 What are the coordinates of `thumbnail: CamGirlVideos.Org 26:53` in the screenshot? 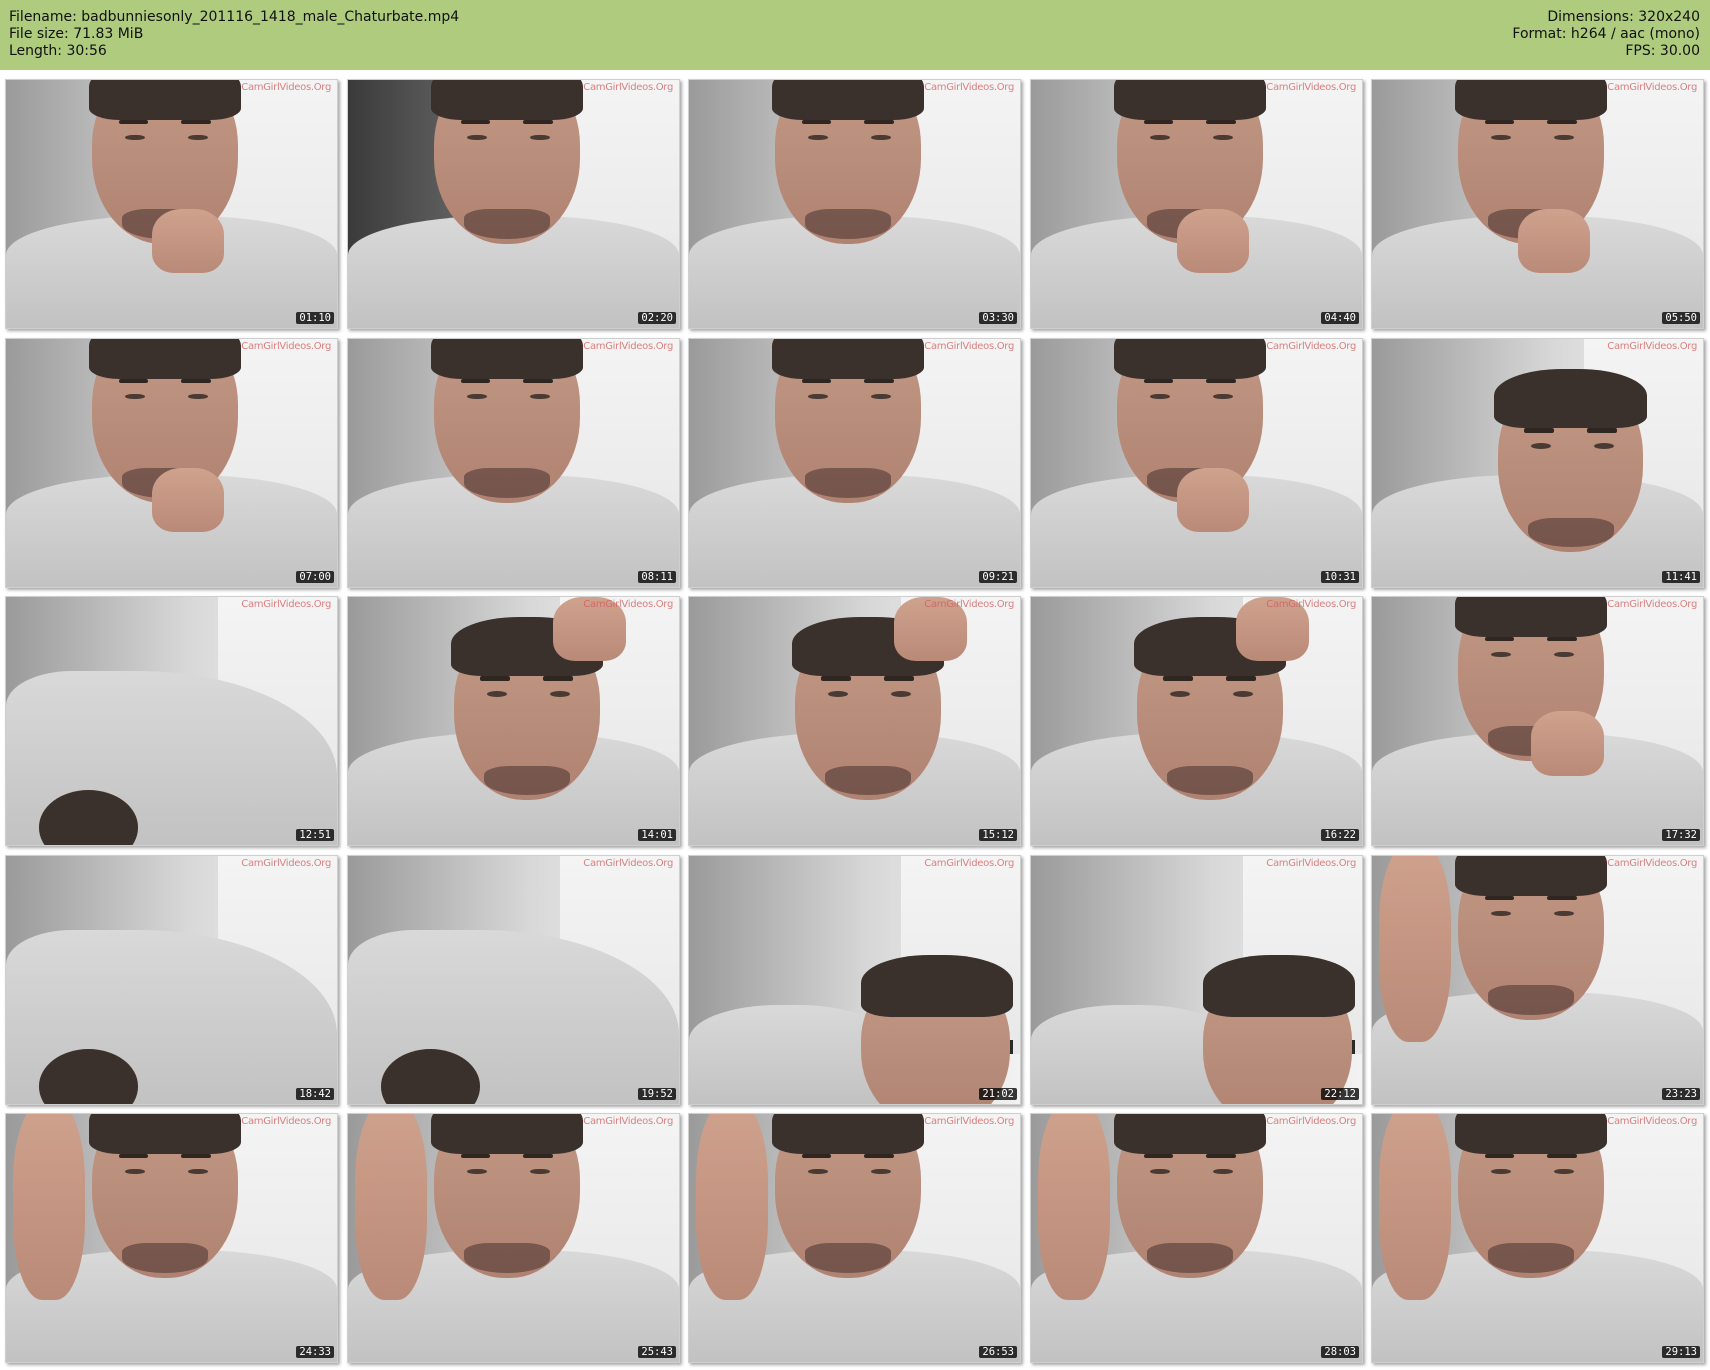 It's located at (854, 1238).